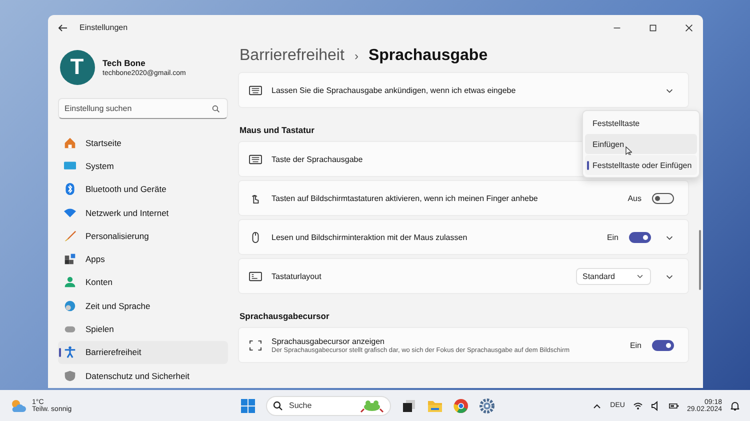  What do you see at coordinates (640, 276) in the screenshot?
I see `caret-icon` at bounding box center [640, 276].